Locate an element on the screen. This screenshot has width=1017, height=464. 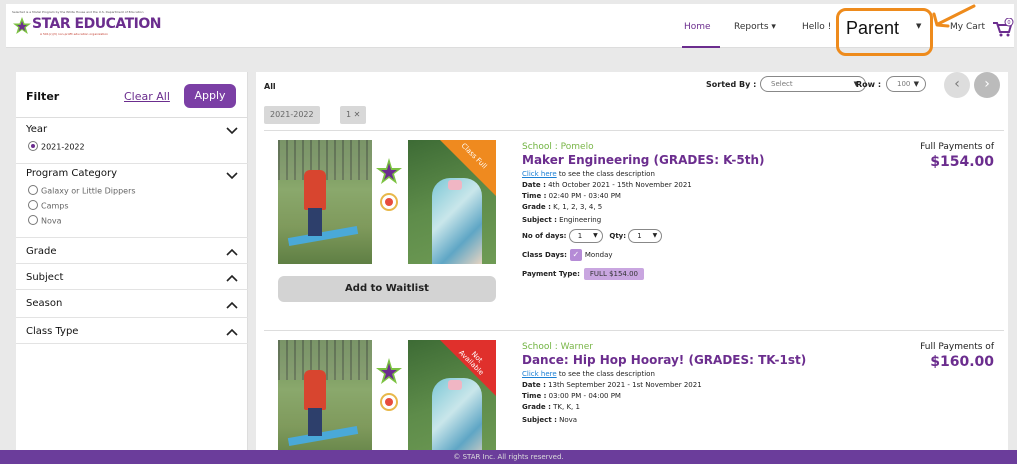
clear-all-link: Clear All is located at coordinates (147, 96).